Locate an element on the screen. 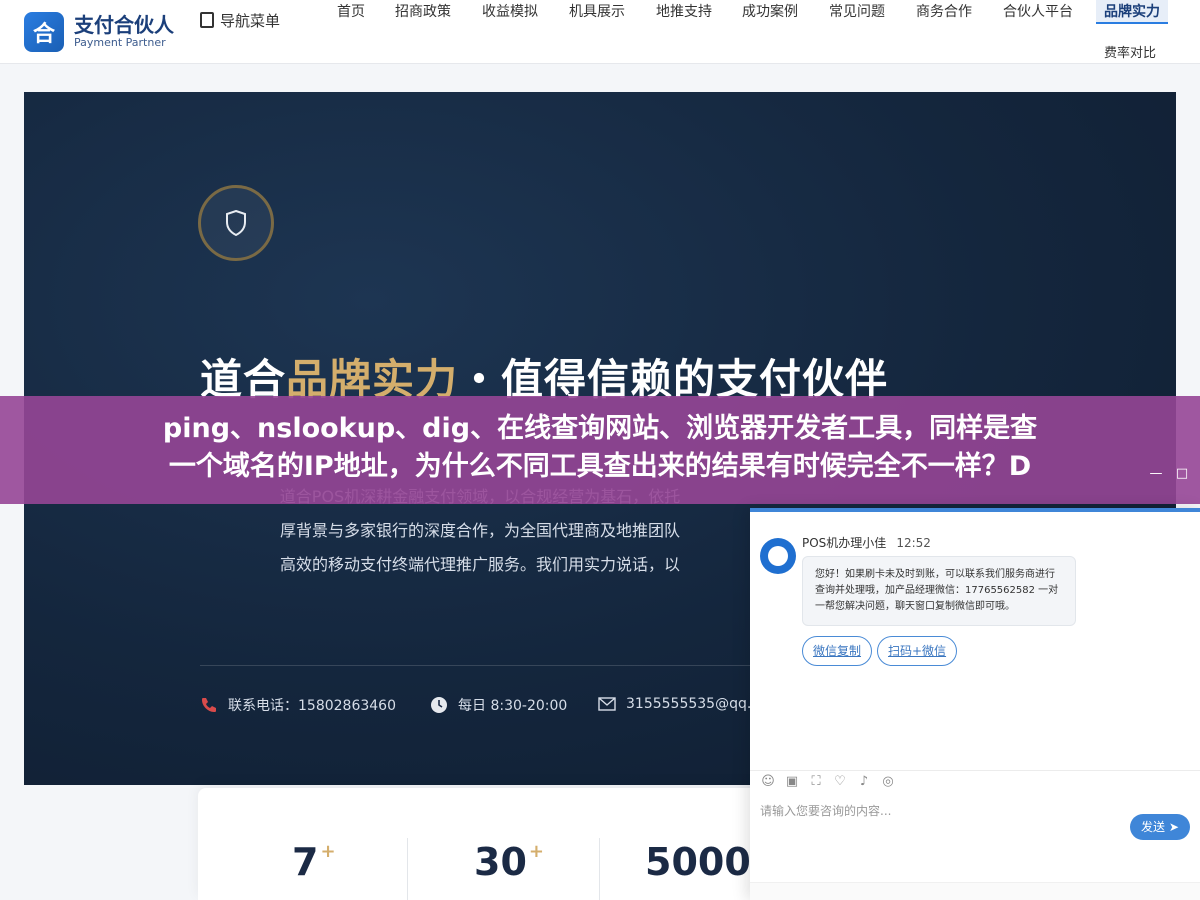 This screenshot has width=1200, height=900. chat-footer is located at coordinates (975, 891).